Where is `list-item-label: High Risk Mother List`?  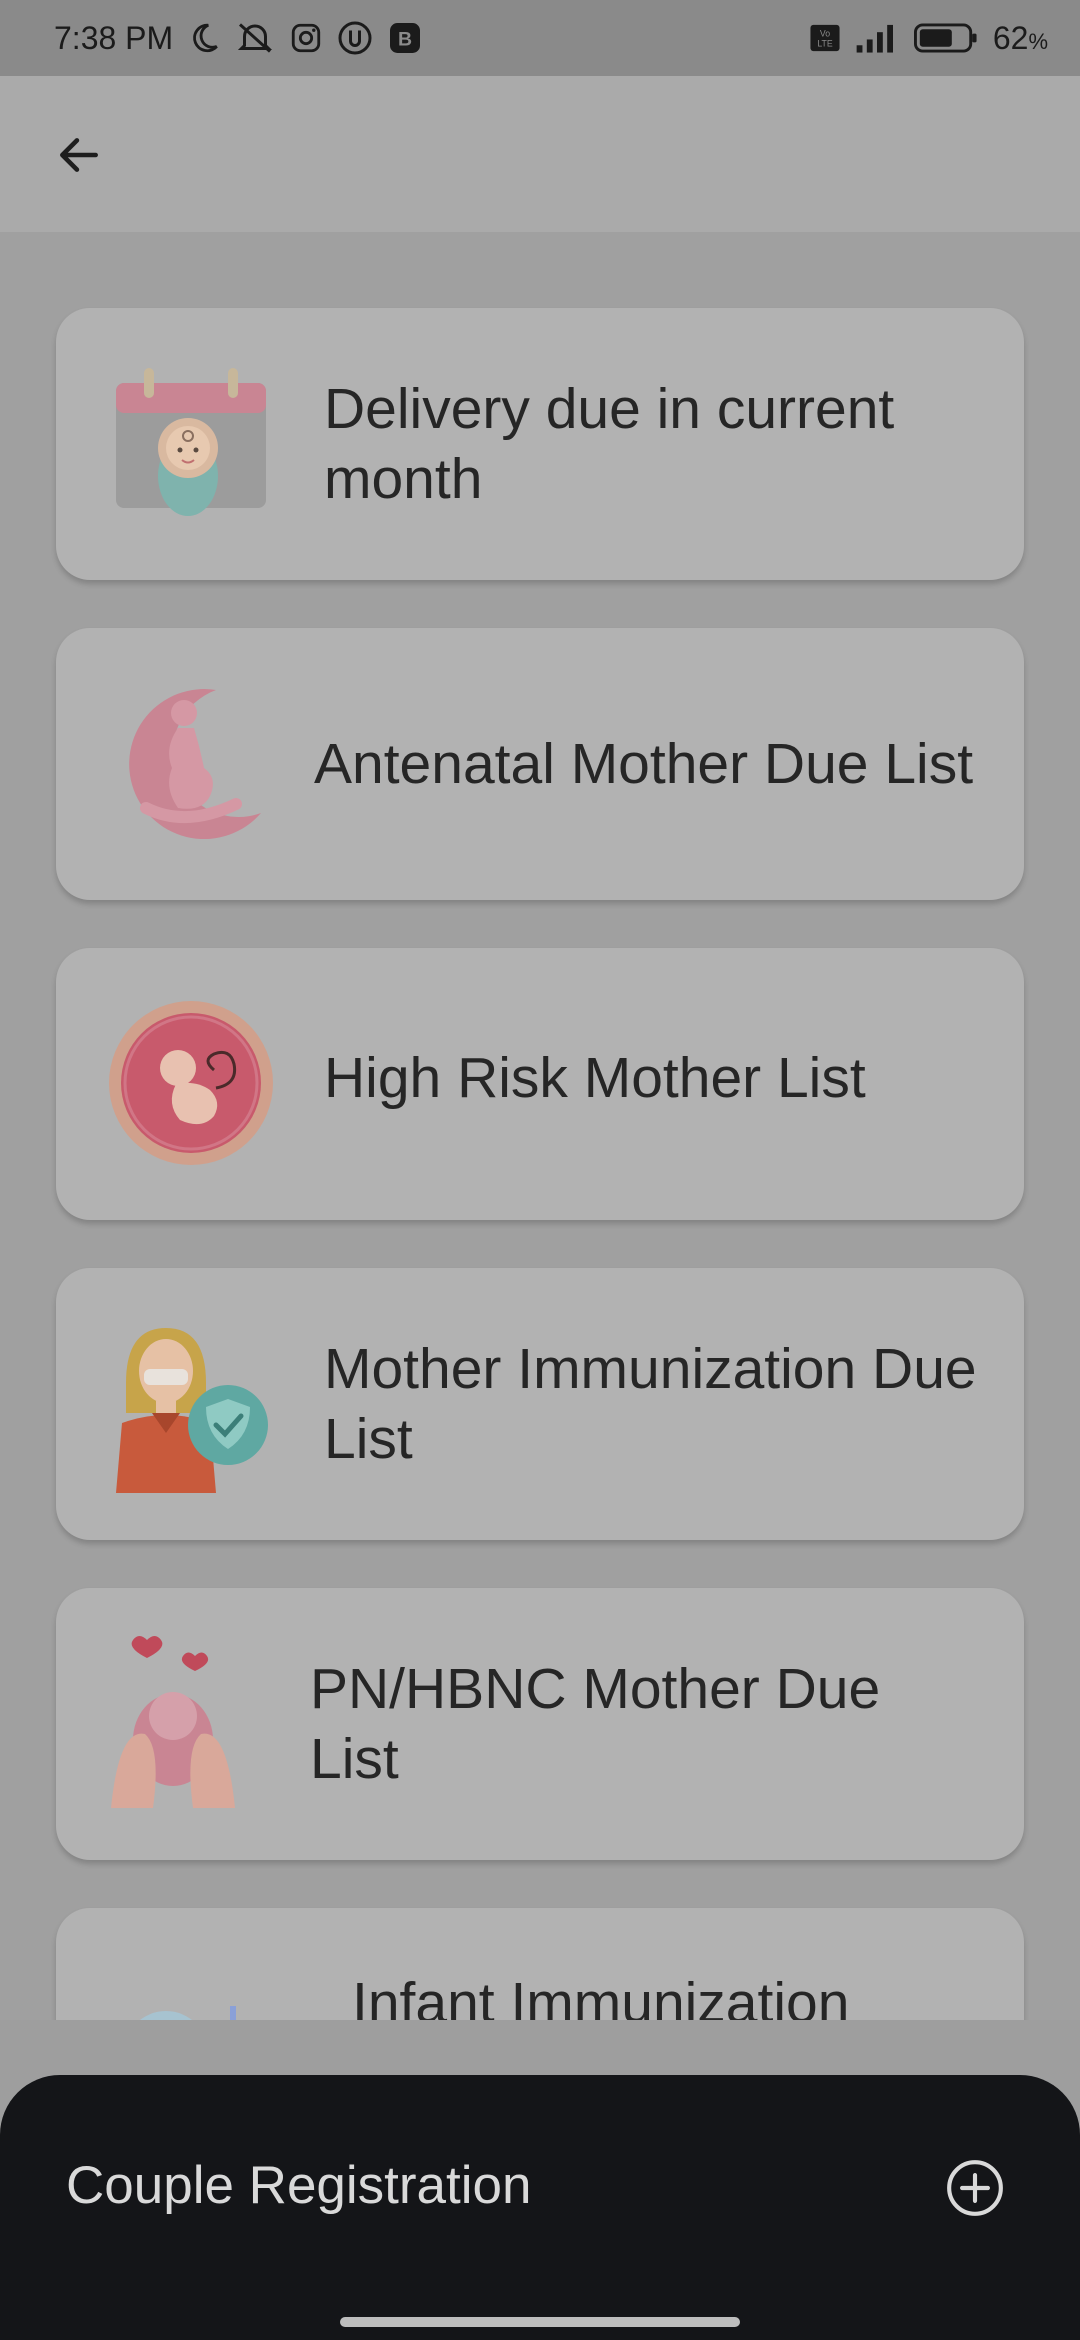 list-item-label: High Risk Mother List is located at coordinates (595, 1078).